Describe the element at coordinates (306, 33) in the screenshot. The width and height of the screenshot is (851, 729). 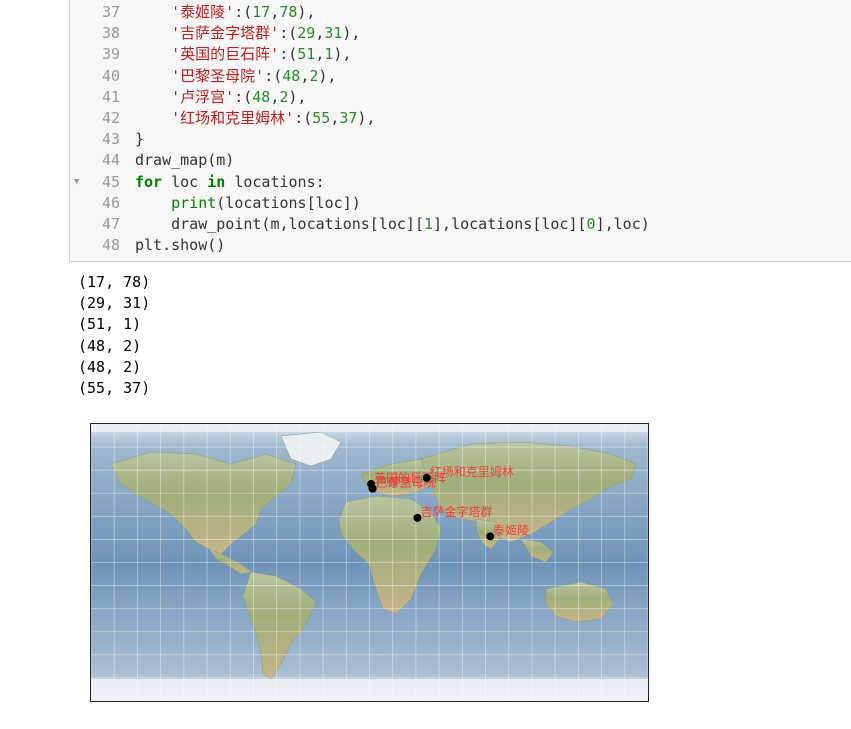
I see `code-token: 29` at that location.